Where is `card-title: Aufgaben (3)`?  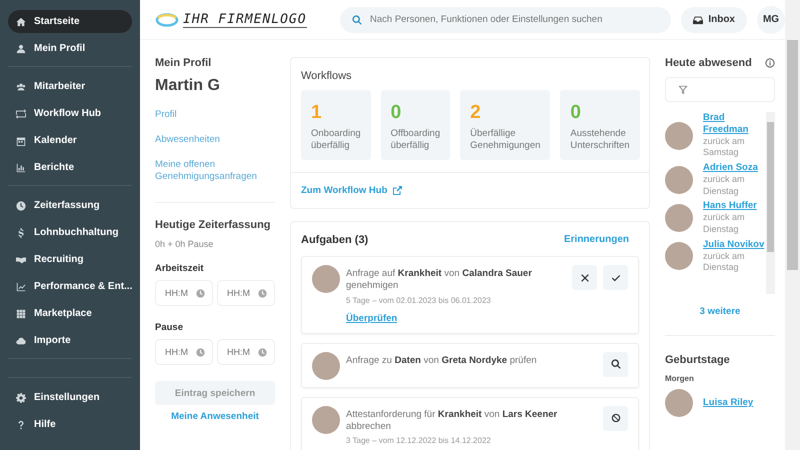
card-title: Aufgaben (3) is located at coordinates (334, 240).